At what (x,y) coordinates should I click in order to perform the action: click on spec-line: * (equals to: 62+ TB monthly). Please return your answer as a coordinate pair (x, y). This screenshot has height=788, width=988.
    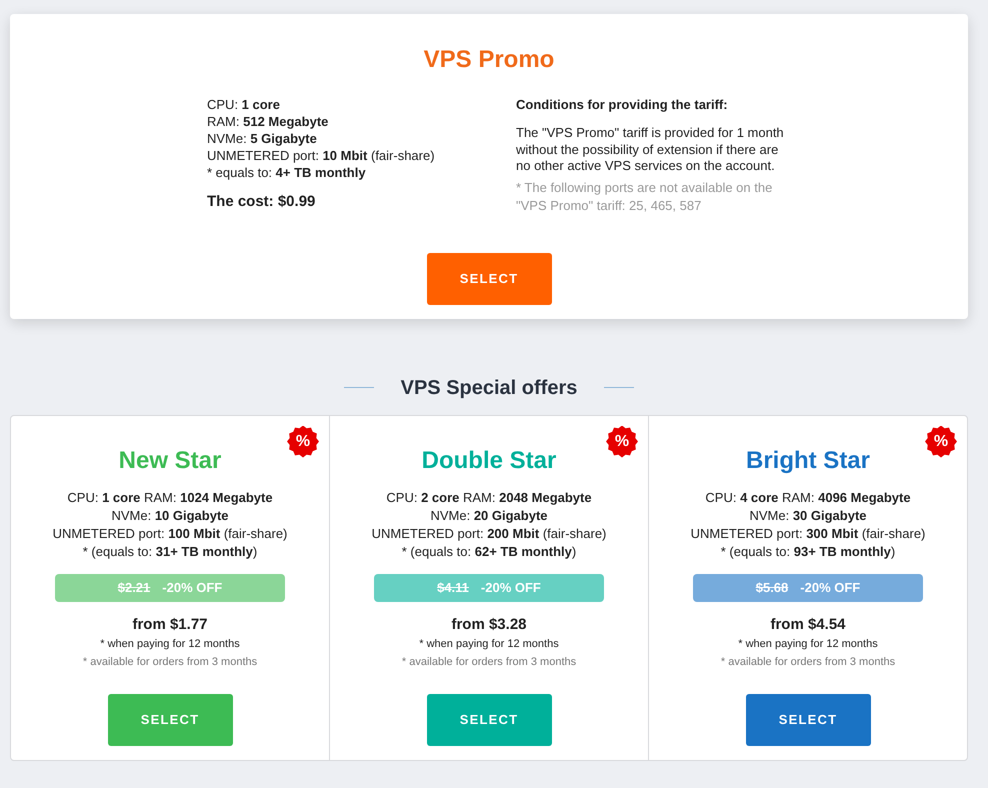
    Looking at the image, I should click on (489, 551).